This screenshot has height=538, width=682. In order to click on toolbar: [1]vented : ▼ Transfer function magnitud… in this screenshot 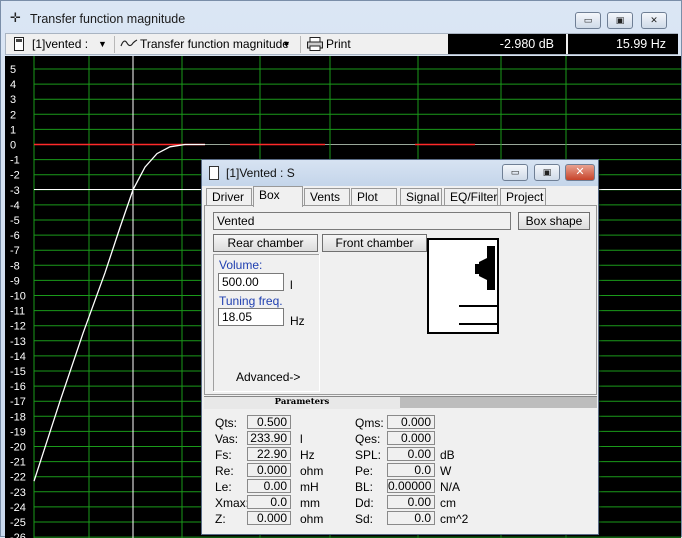, I will do `click(341, 44)`.